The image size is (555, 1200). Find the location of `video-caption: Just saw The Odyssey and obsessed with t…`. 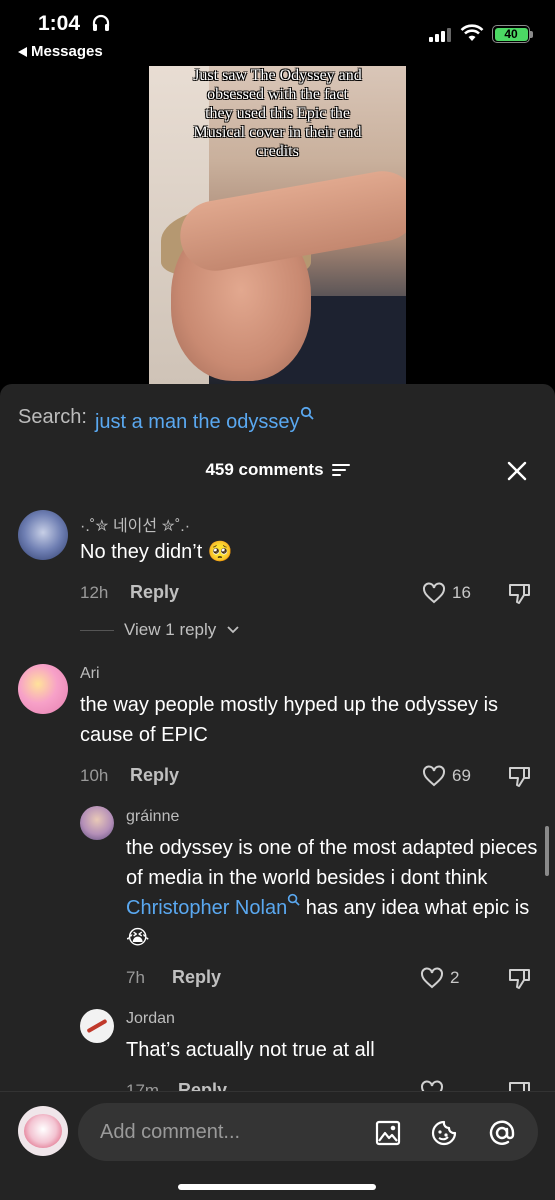

video-caption: Just saw The Odyssey and obsessed with t… is located at coordinates (277, 113).